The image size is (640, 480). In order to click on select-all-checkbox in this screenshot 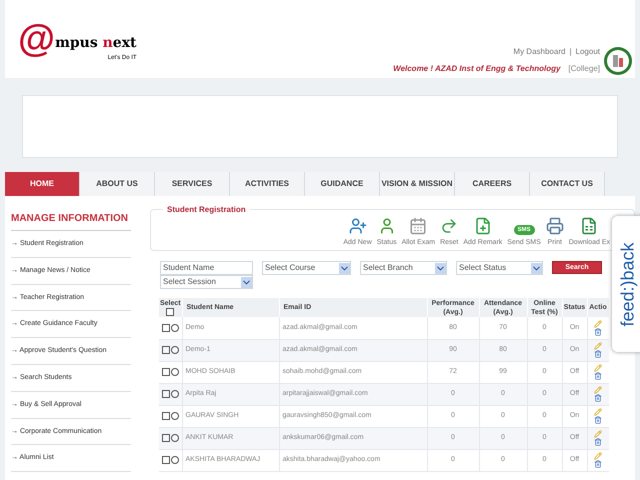, I will do `click(170, 312)`.